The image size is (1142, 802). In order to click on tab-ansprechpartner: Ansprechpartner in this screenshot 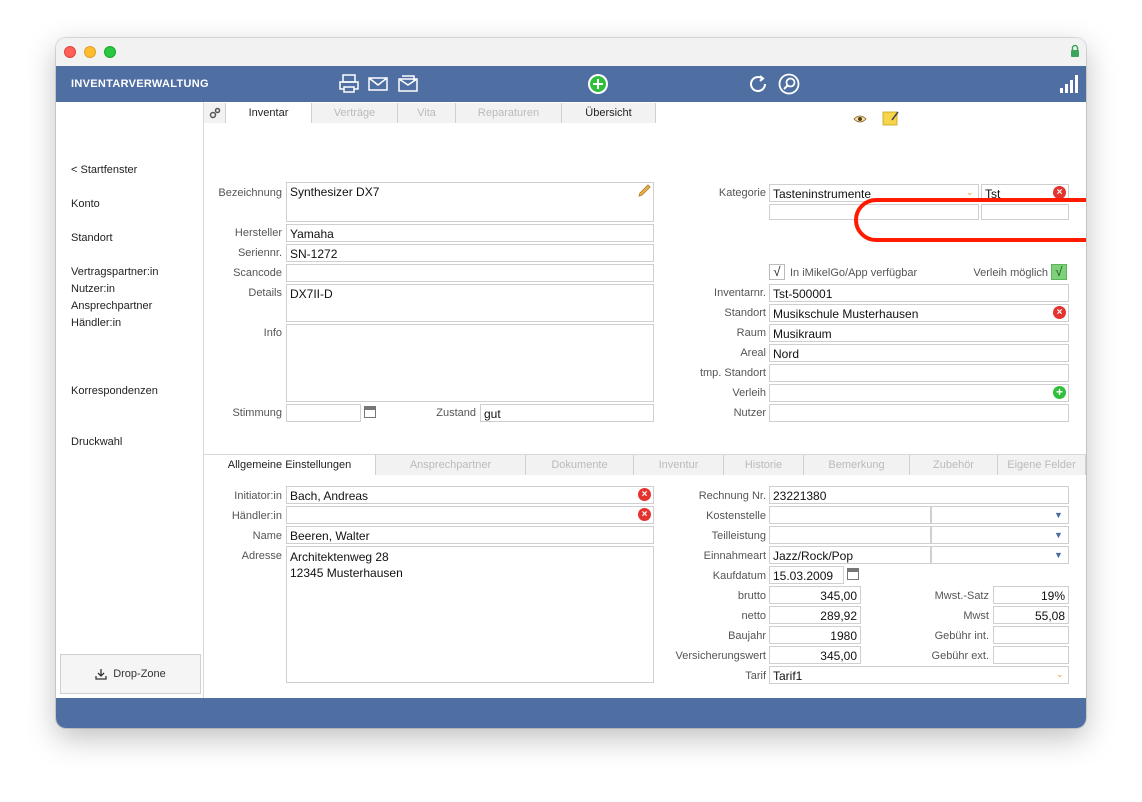, I will do `click(451, 465)`.